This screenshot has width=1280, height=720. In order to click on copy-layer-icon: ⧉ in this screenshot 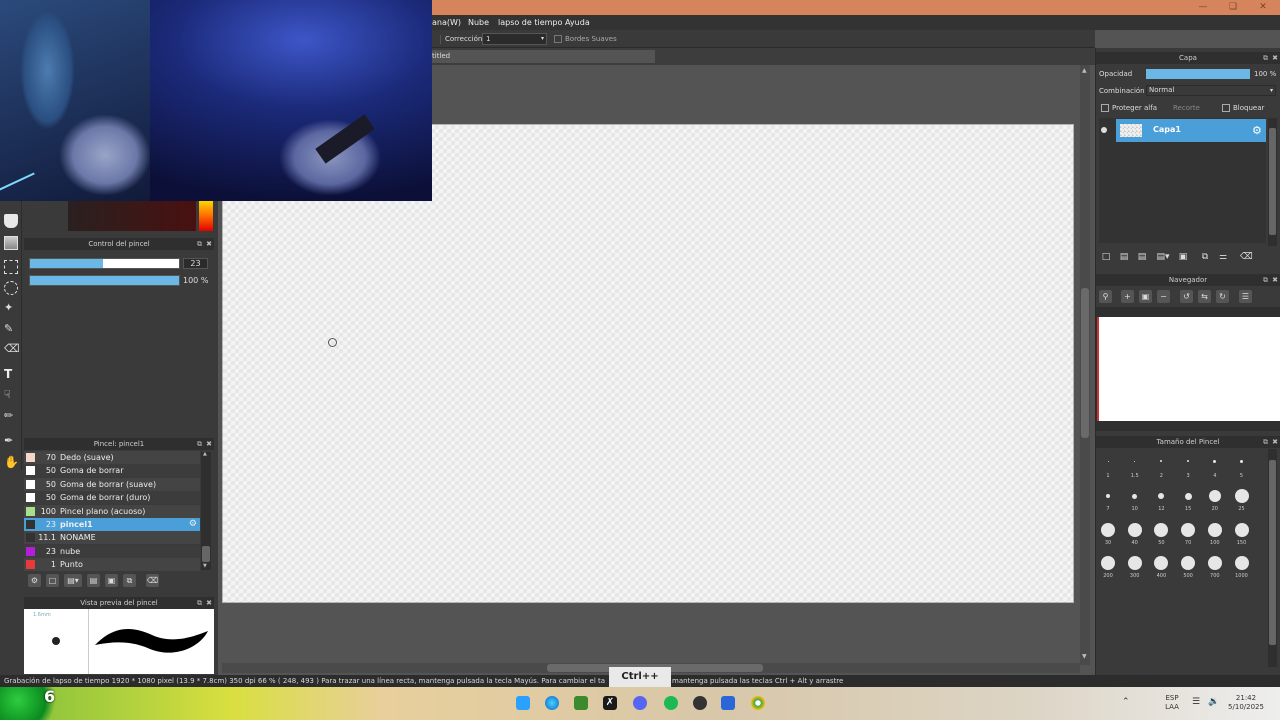, I will do `click(1205, 257)`.